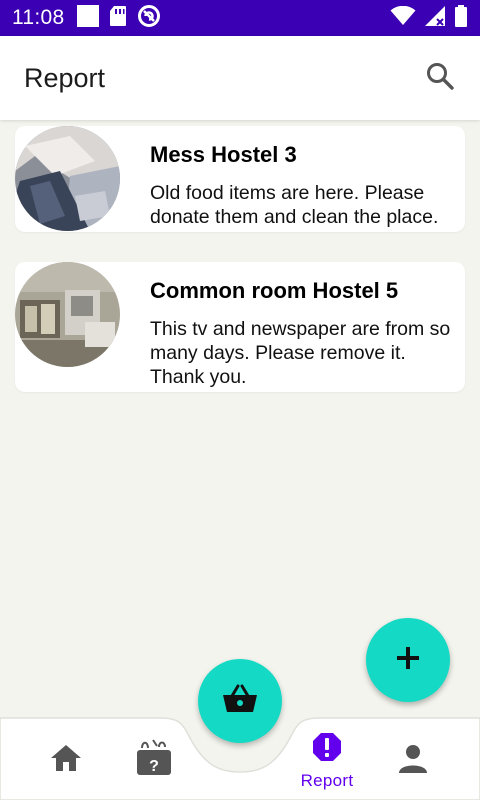  What do you see at coordinates (65, 77) in the screenshot?
I see `page-title: Report` at bounding box center [65, 77].